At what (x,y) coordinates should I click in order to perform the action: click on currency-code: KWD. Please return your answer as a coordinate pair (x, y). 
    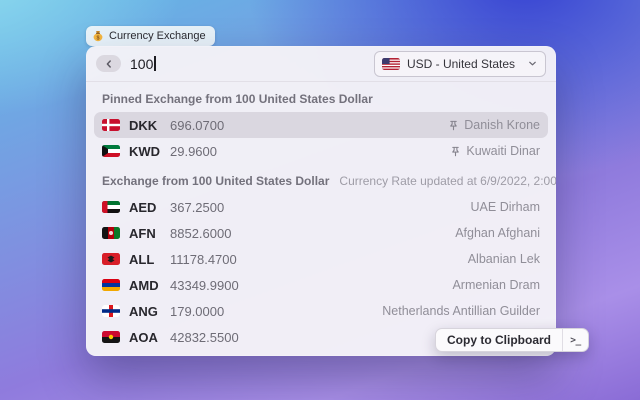
    Looking at the image, I should click on (145, 151).